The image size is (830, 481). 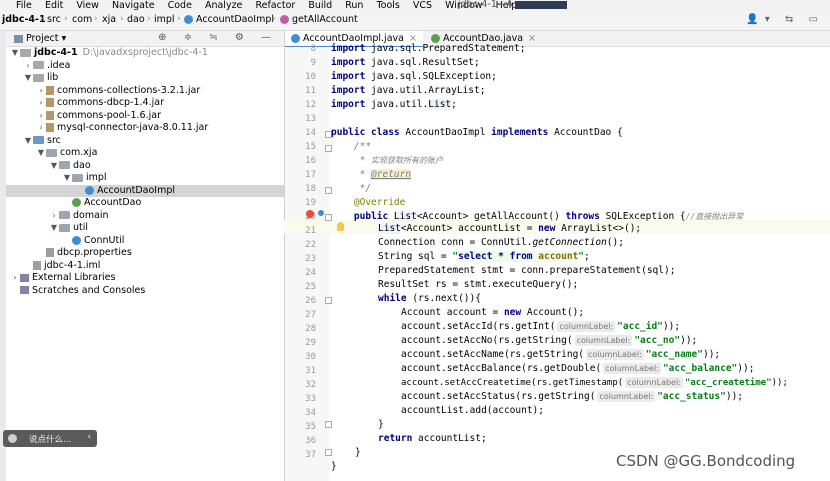 What do you see at coordinates (145, 291) in the screenshot?
I see `tree-item: Scratches and Consoles` at bounding box center [145, 291].